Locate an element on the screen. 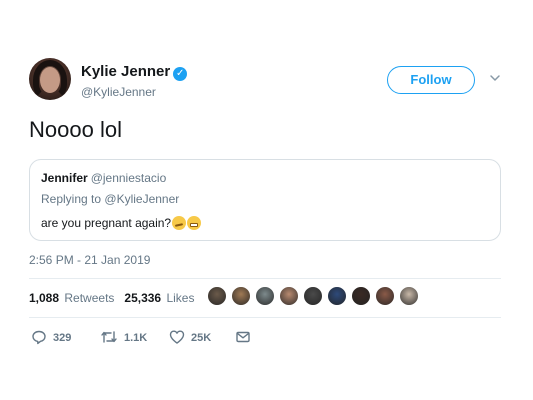 Image resolution: width=533 pixels, height=400 pixels. quoted-text-row: are you pregnant again? is located at coordinates (121, 223).